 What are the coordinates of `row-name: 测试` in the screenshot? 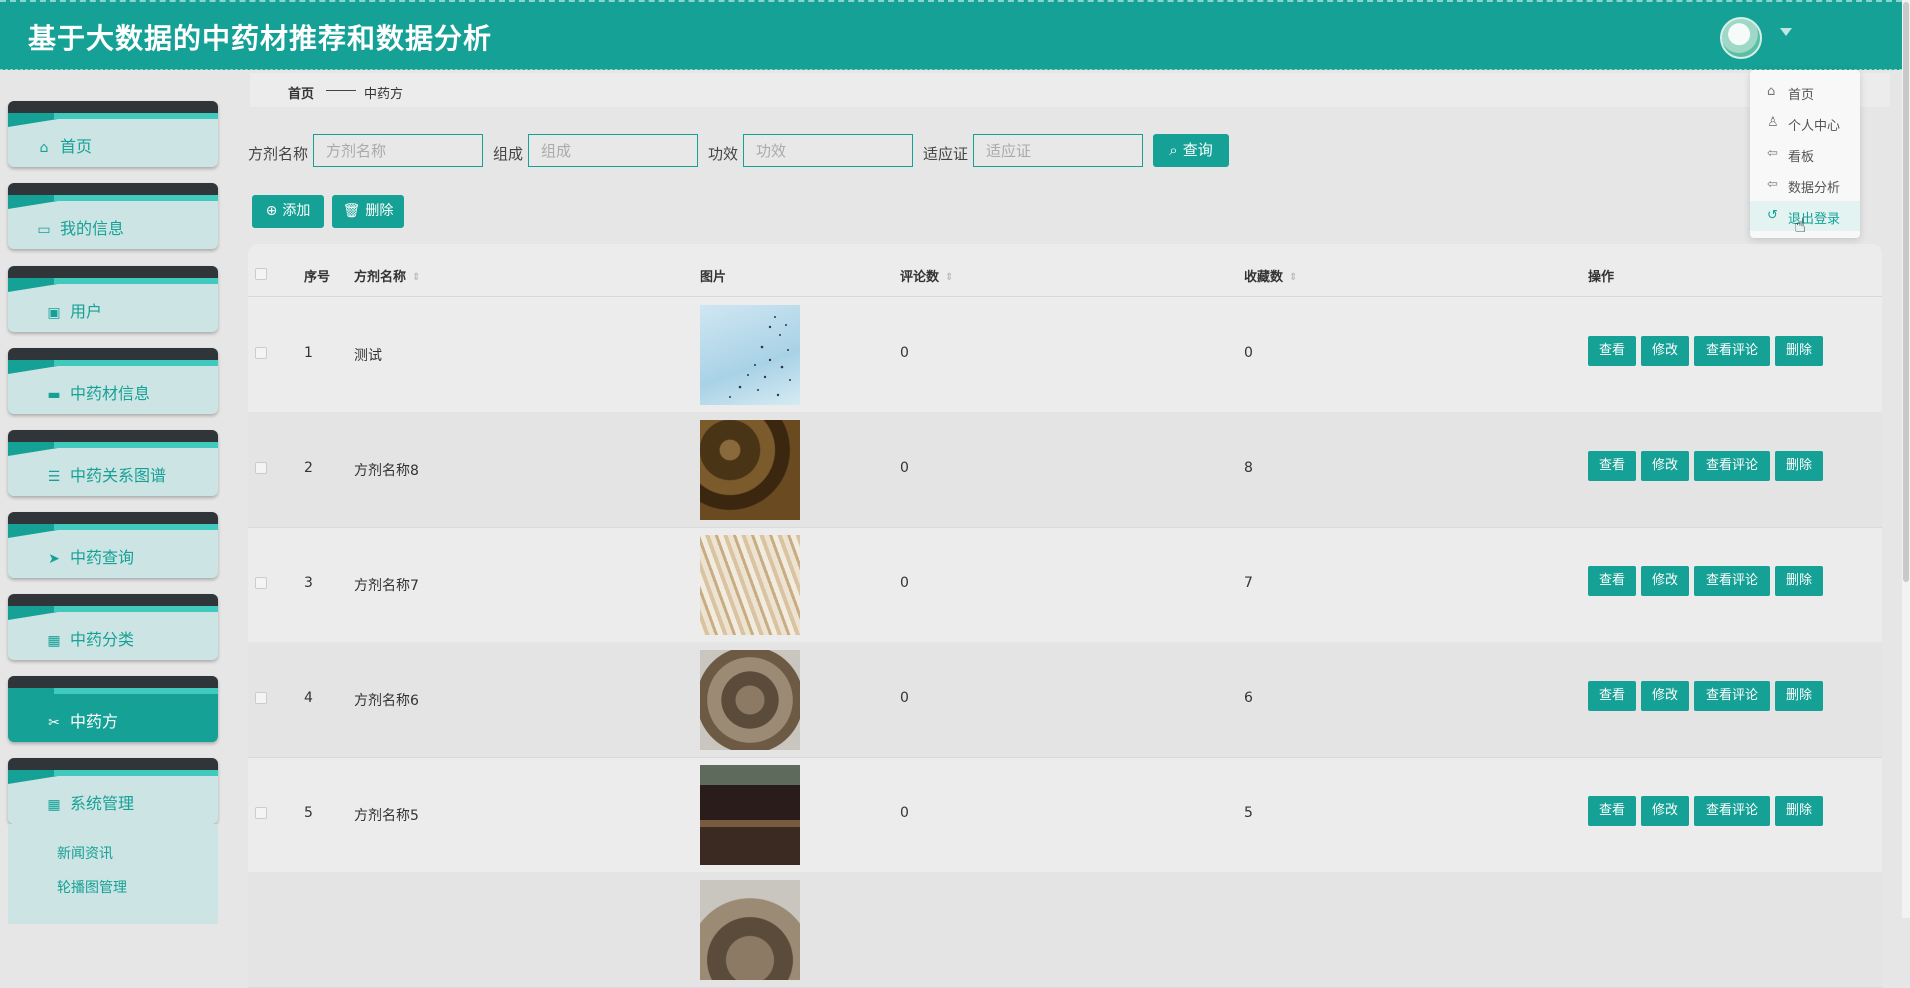 It's located at (368, 356).